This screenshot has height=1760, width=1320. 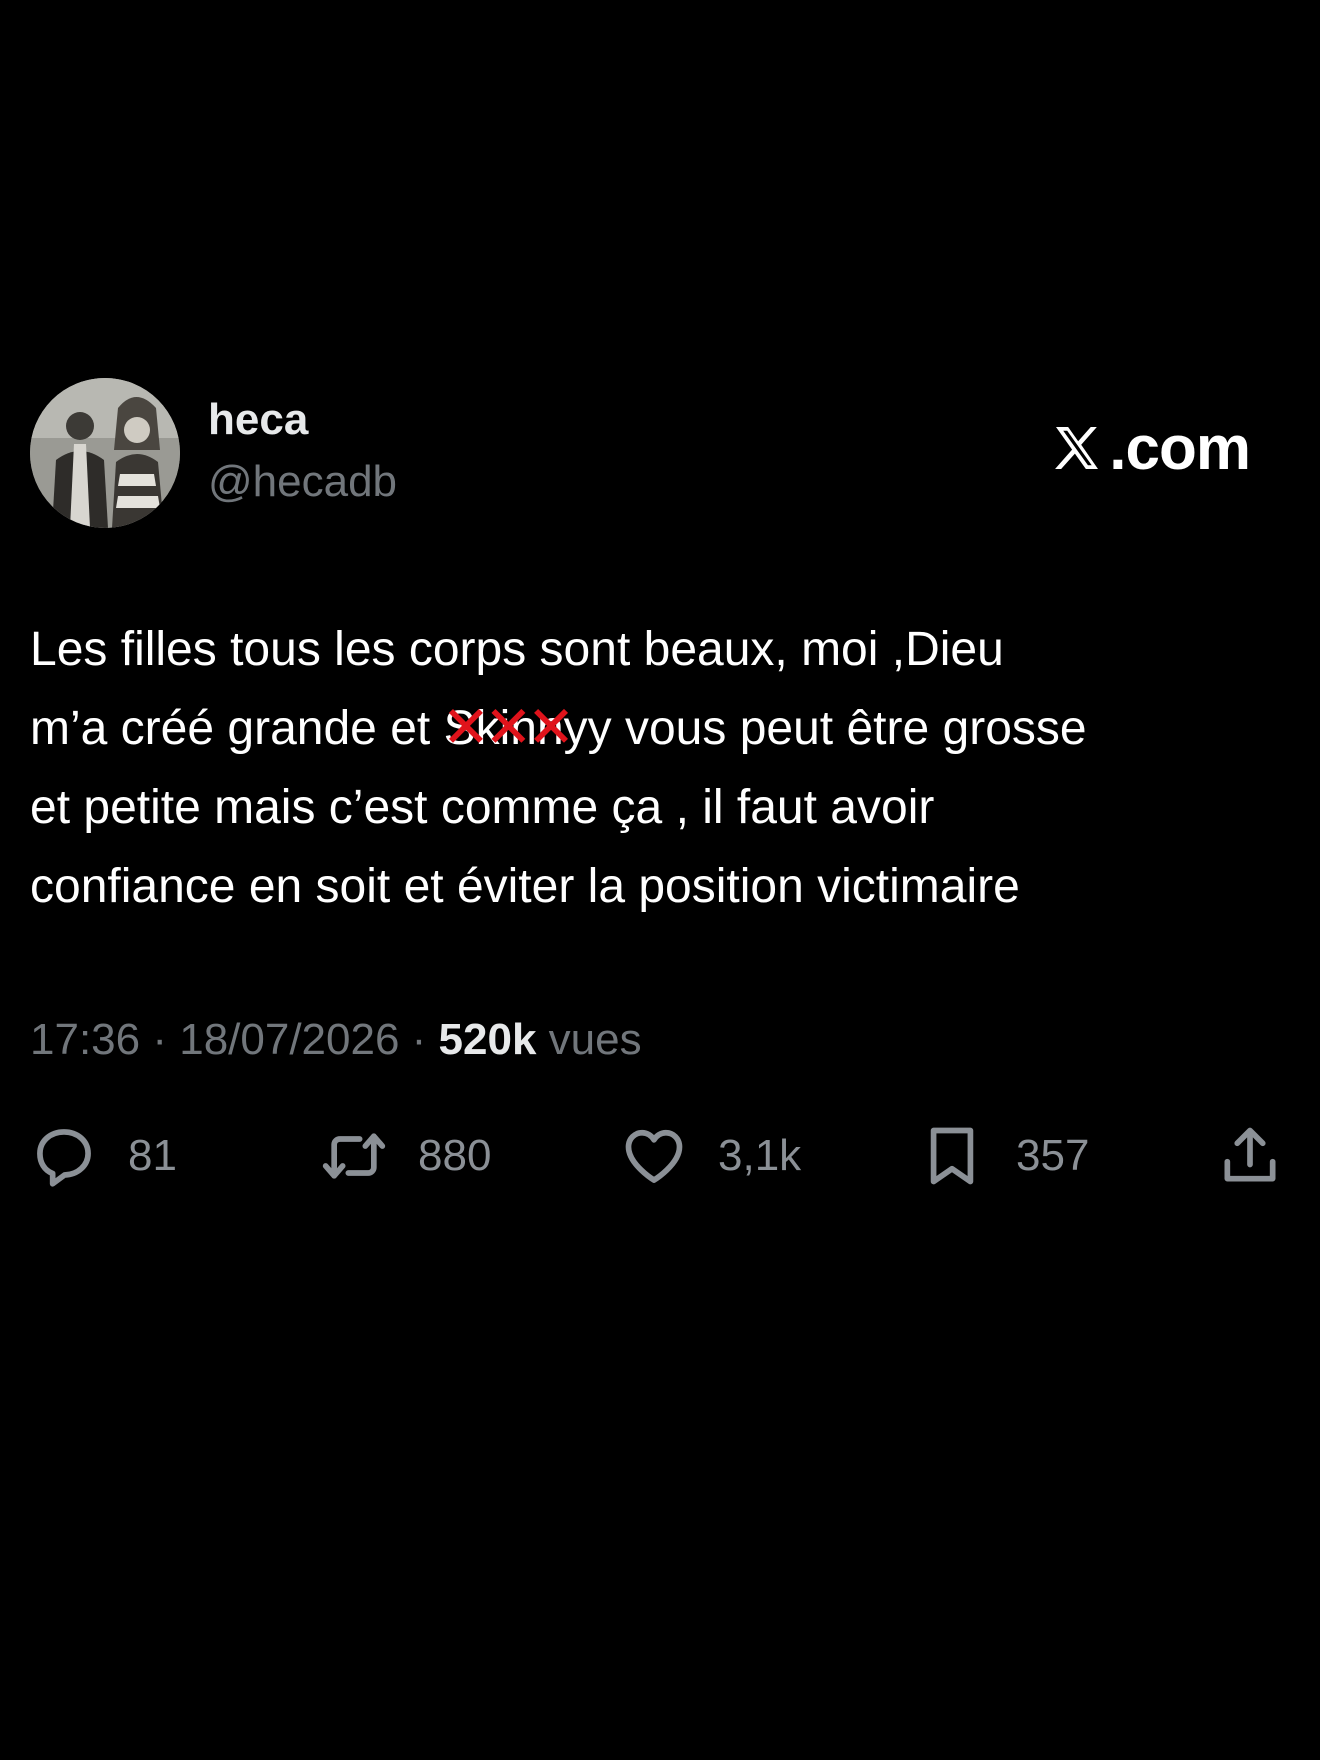 I want to click on reply-button: 81, so click(x=103, y=1156).